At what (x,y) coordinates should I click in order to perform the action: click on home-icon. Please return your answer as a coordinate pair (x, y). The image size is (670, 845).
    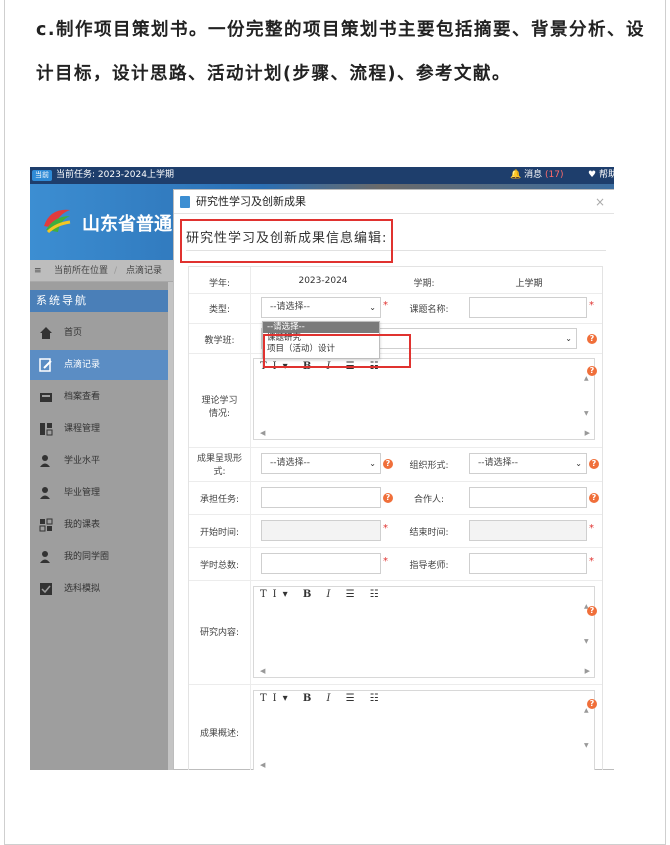
    Looking at the image, I should click on (46, 333).